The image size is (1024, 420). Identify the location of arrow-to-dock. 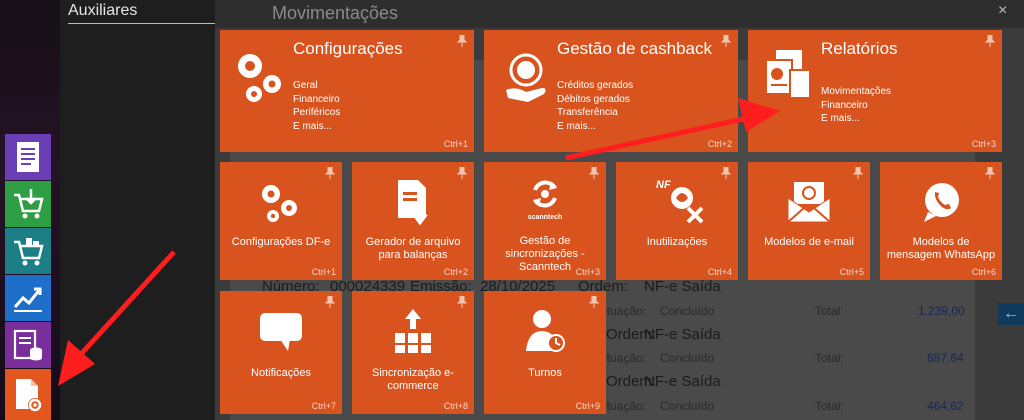
(117, 318).